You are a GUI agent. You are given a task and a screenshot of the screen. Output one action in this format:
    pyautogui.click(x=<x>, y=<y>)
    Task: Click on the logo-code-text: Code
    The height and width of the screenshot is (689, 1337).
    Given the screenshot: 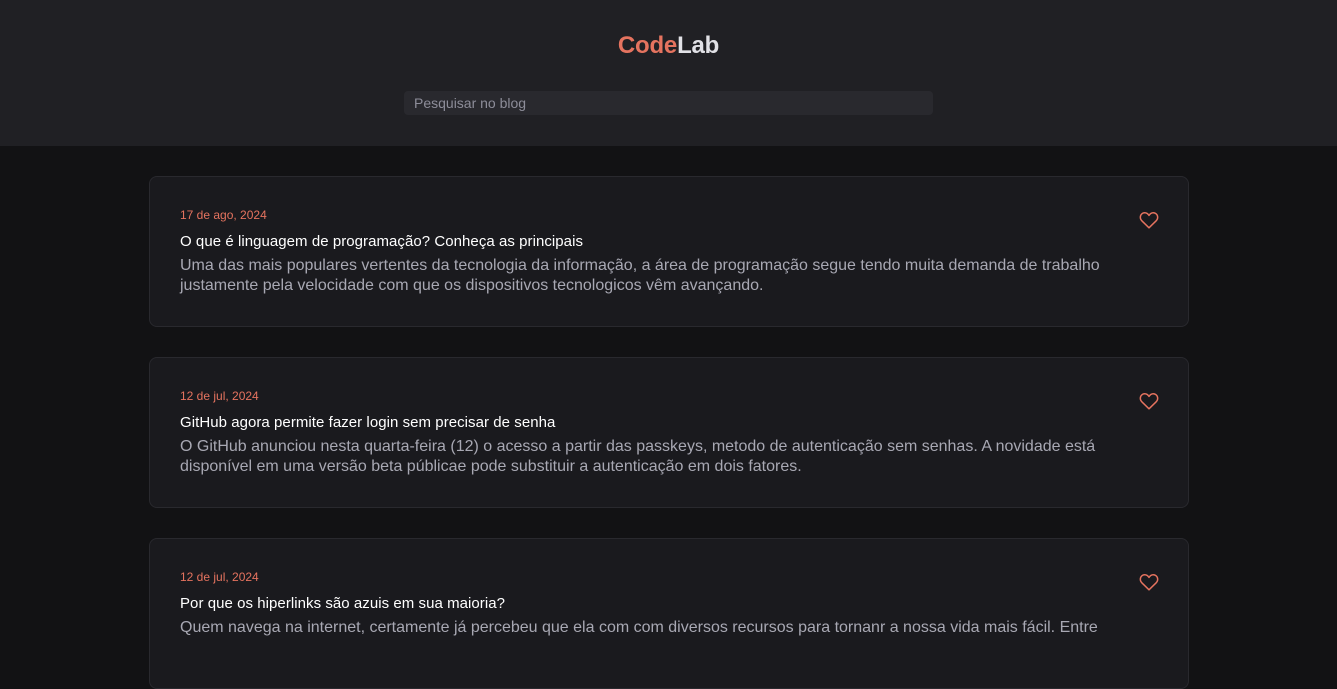 What is the action you would take?
    pyautogui.click(x=647, y=45)
    